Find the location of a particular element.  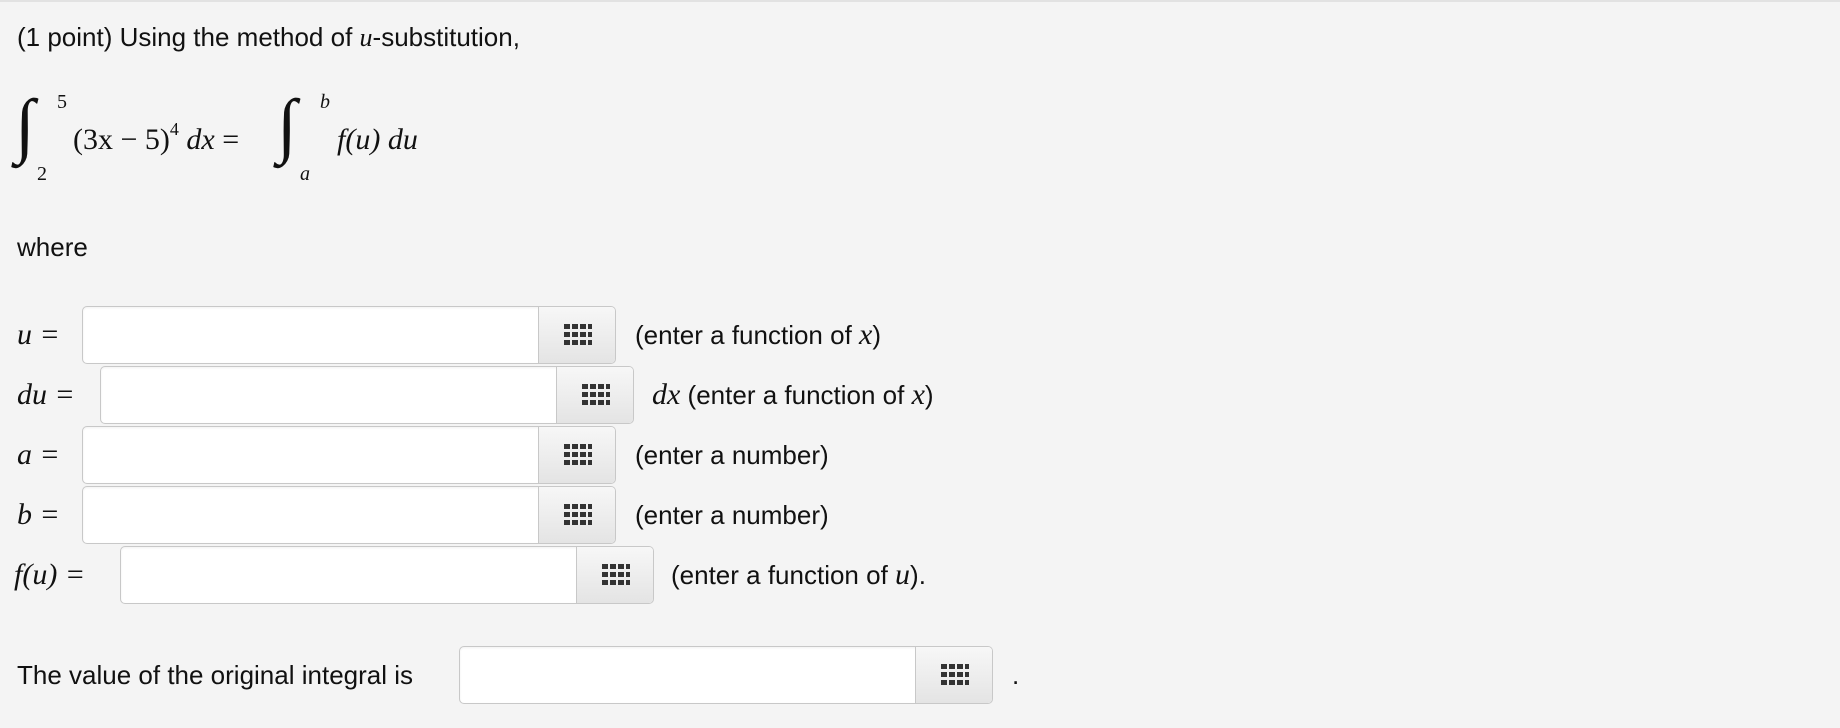

row-final: The value of the original integral is . is located at coordinates (550, 675).